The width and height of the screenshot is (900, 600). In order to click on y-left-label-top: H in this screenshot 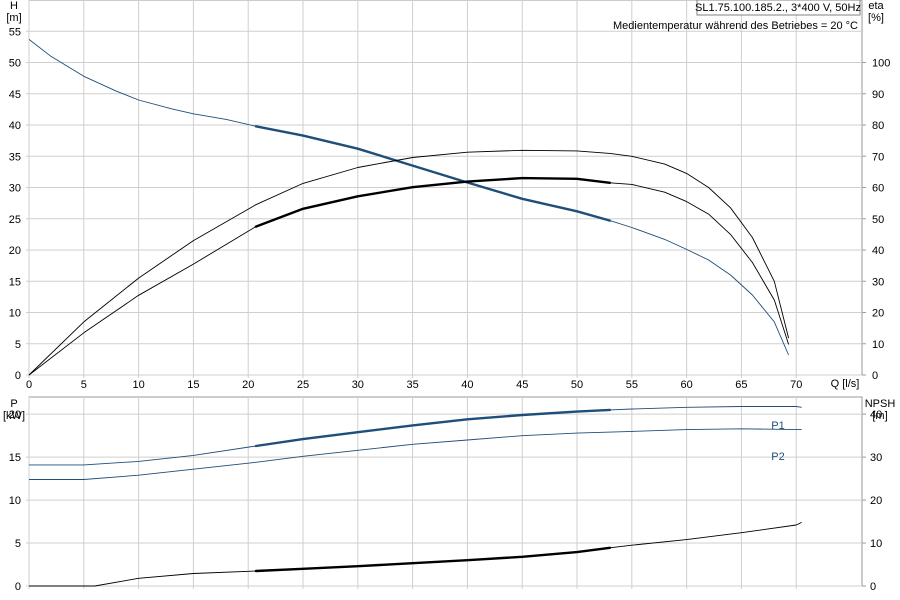, I will do `click(14, 6)`.